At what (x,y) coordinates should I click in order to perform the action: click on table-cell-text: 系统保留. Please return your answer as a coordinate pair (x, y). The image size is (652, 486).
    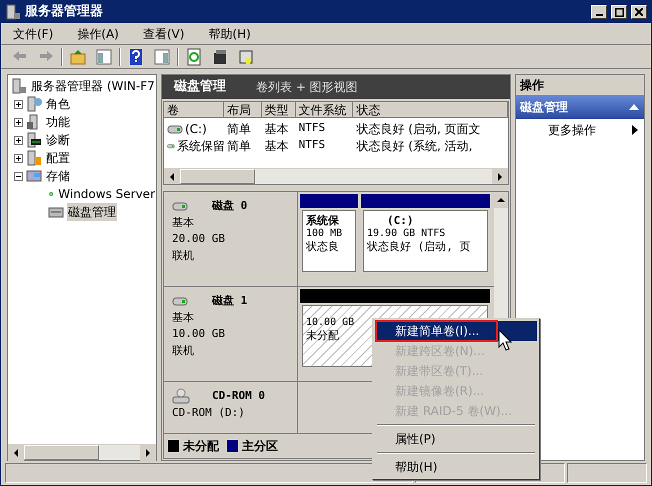
    Looking at the image, I should click on (200, 146).